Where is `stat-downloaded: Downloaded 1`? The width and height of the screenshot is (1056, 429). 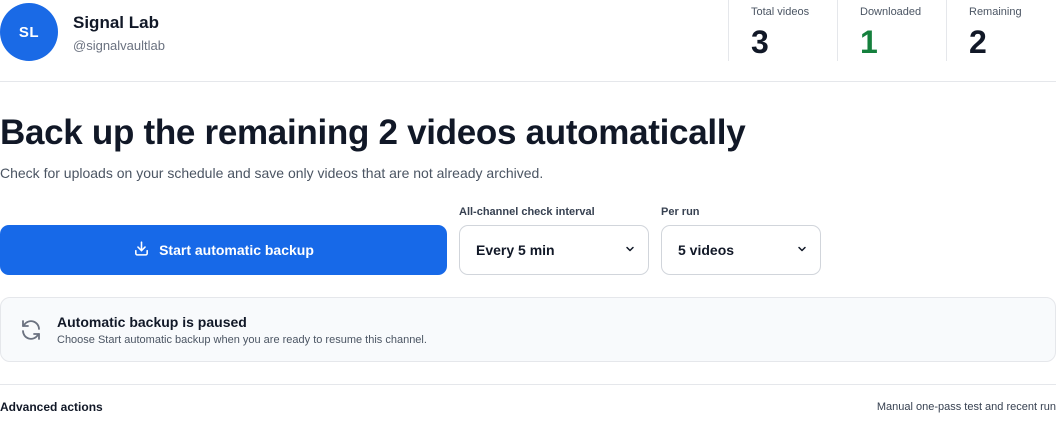 stat-downloaded: Downloaded 1 is located at coordinates (879, 30).